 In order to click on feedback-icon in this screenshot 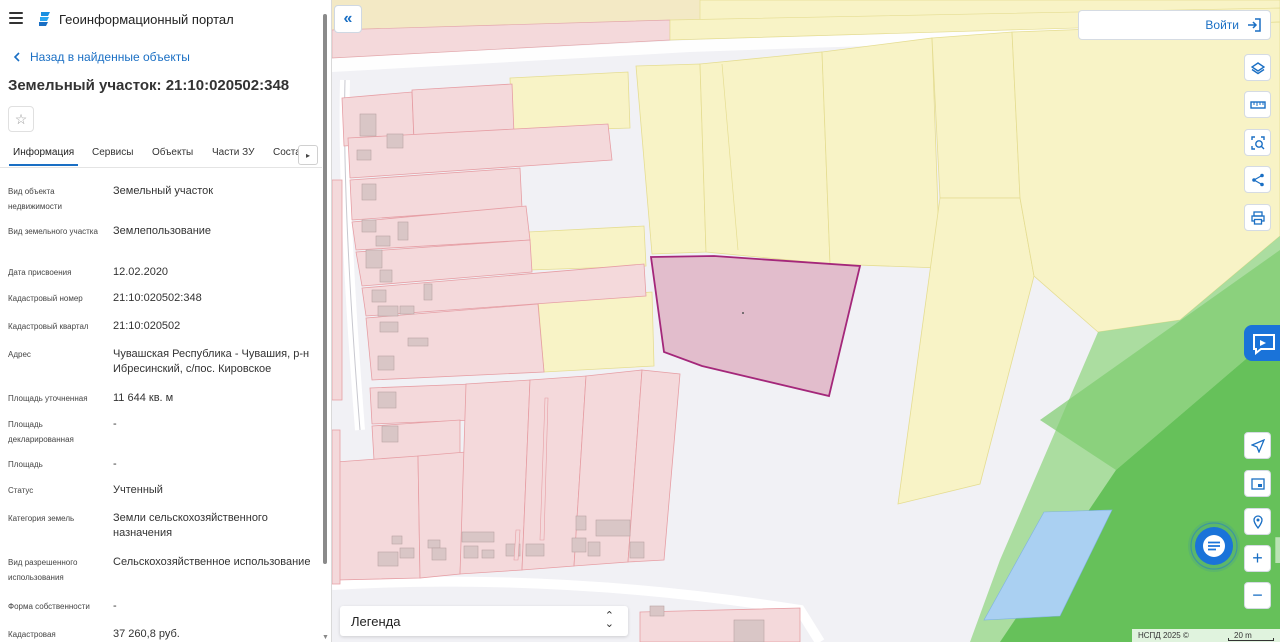, I will do `click(1264, 344)`.